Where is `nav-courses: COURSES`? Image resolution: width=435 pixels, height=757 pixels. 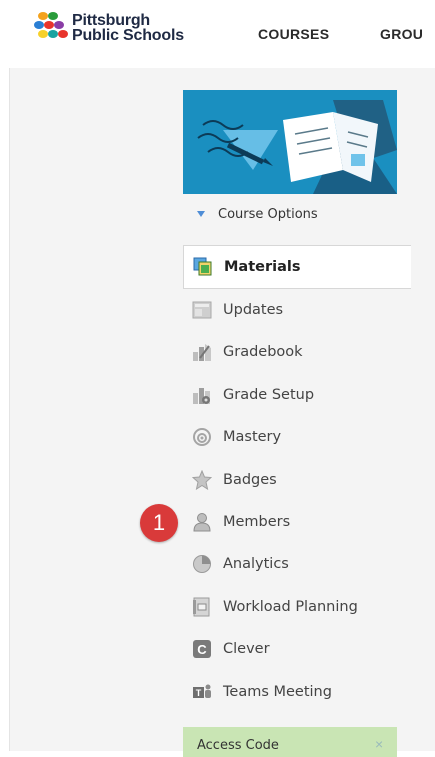
nav-courses: COURSES is located at coordinates (293, 34).